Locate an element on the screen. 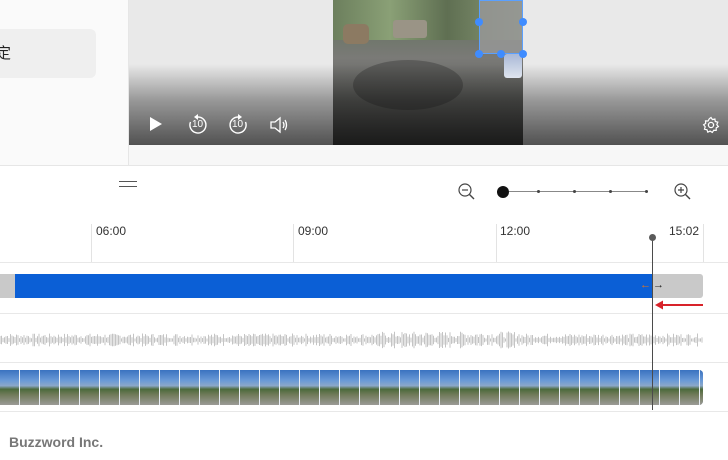 The image size is (728, 460). zoom-out-button is located at coordinates (467, 194).